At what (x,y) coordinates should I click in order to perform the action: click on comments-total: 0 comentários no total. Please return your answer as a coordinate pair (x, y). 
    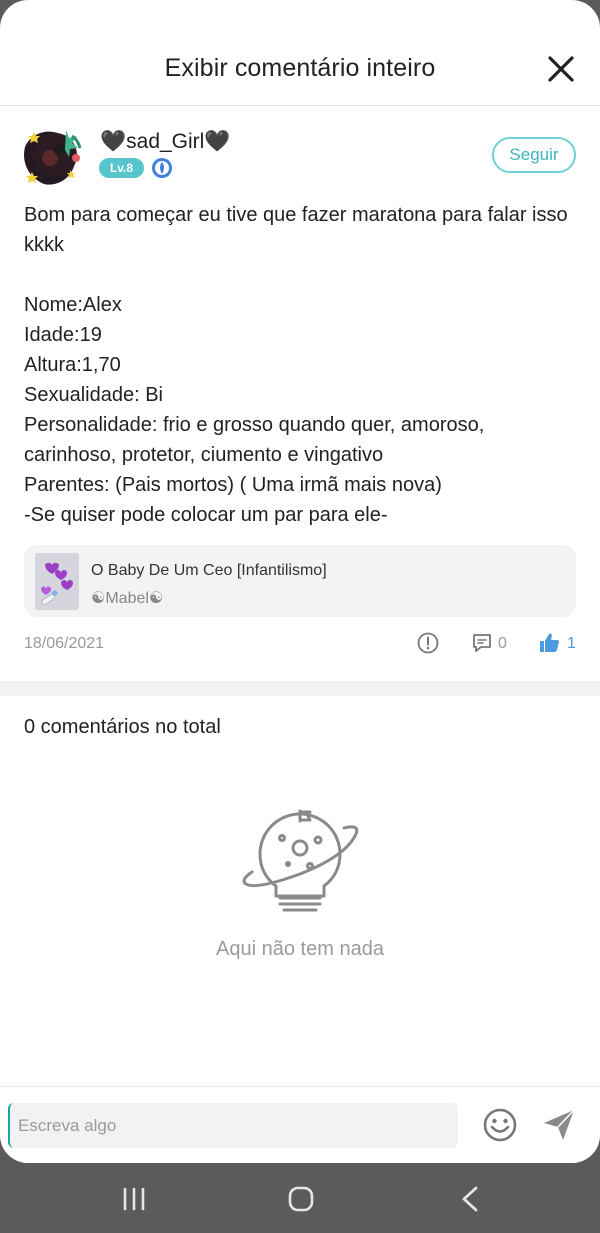
    Looking at the image, I should click on (122, 727).